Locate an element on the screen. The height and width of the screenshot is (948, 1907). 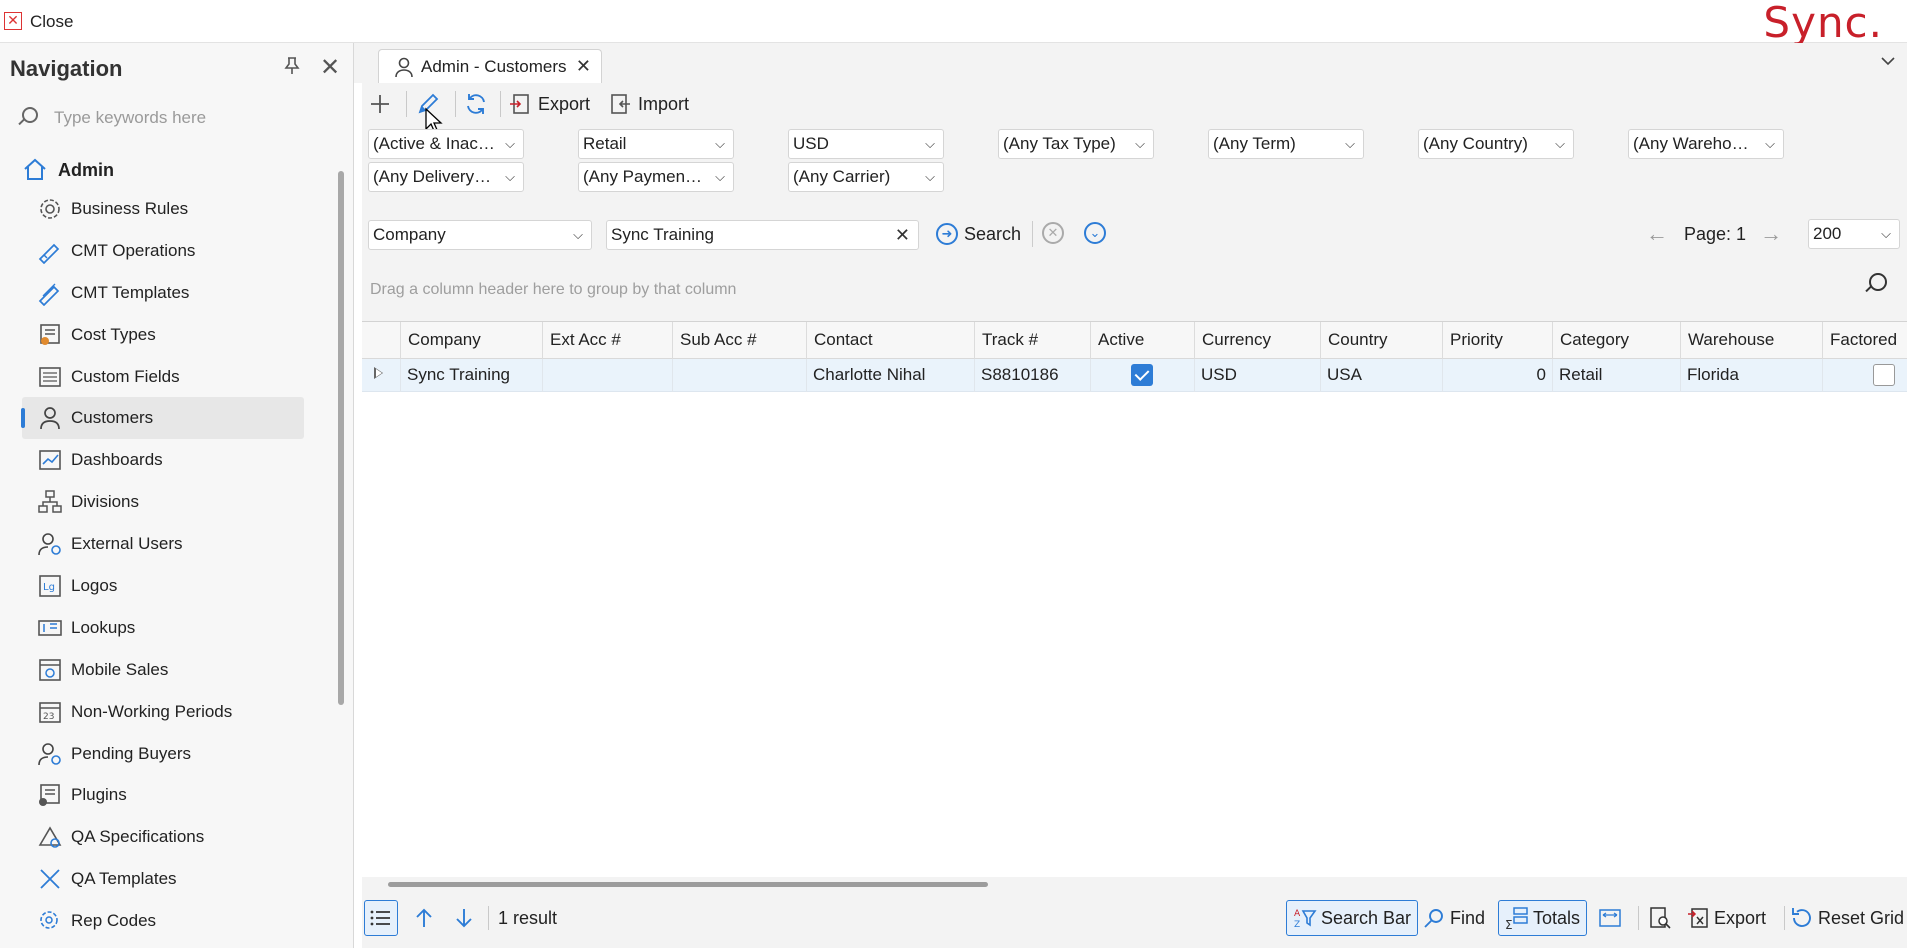
cell-contact: Charlotte Nihal is located at coordinates (890, 375).